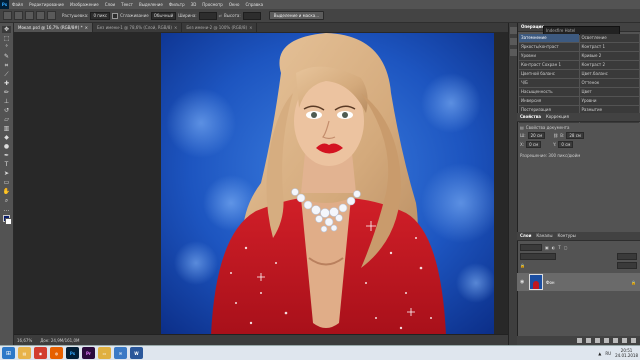  What do you see at coordinates (566, 247) in the screenshot?
I see `filter-shape-icon: ▢` at bounding box center [566, 247].